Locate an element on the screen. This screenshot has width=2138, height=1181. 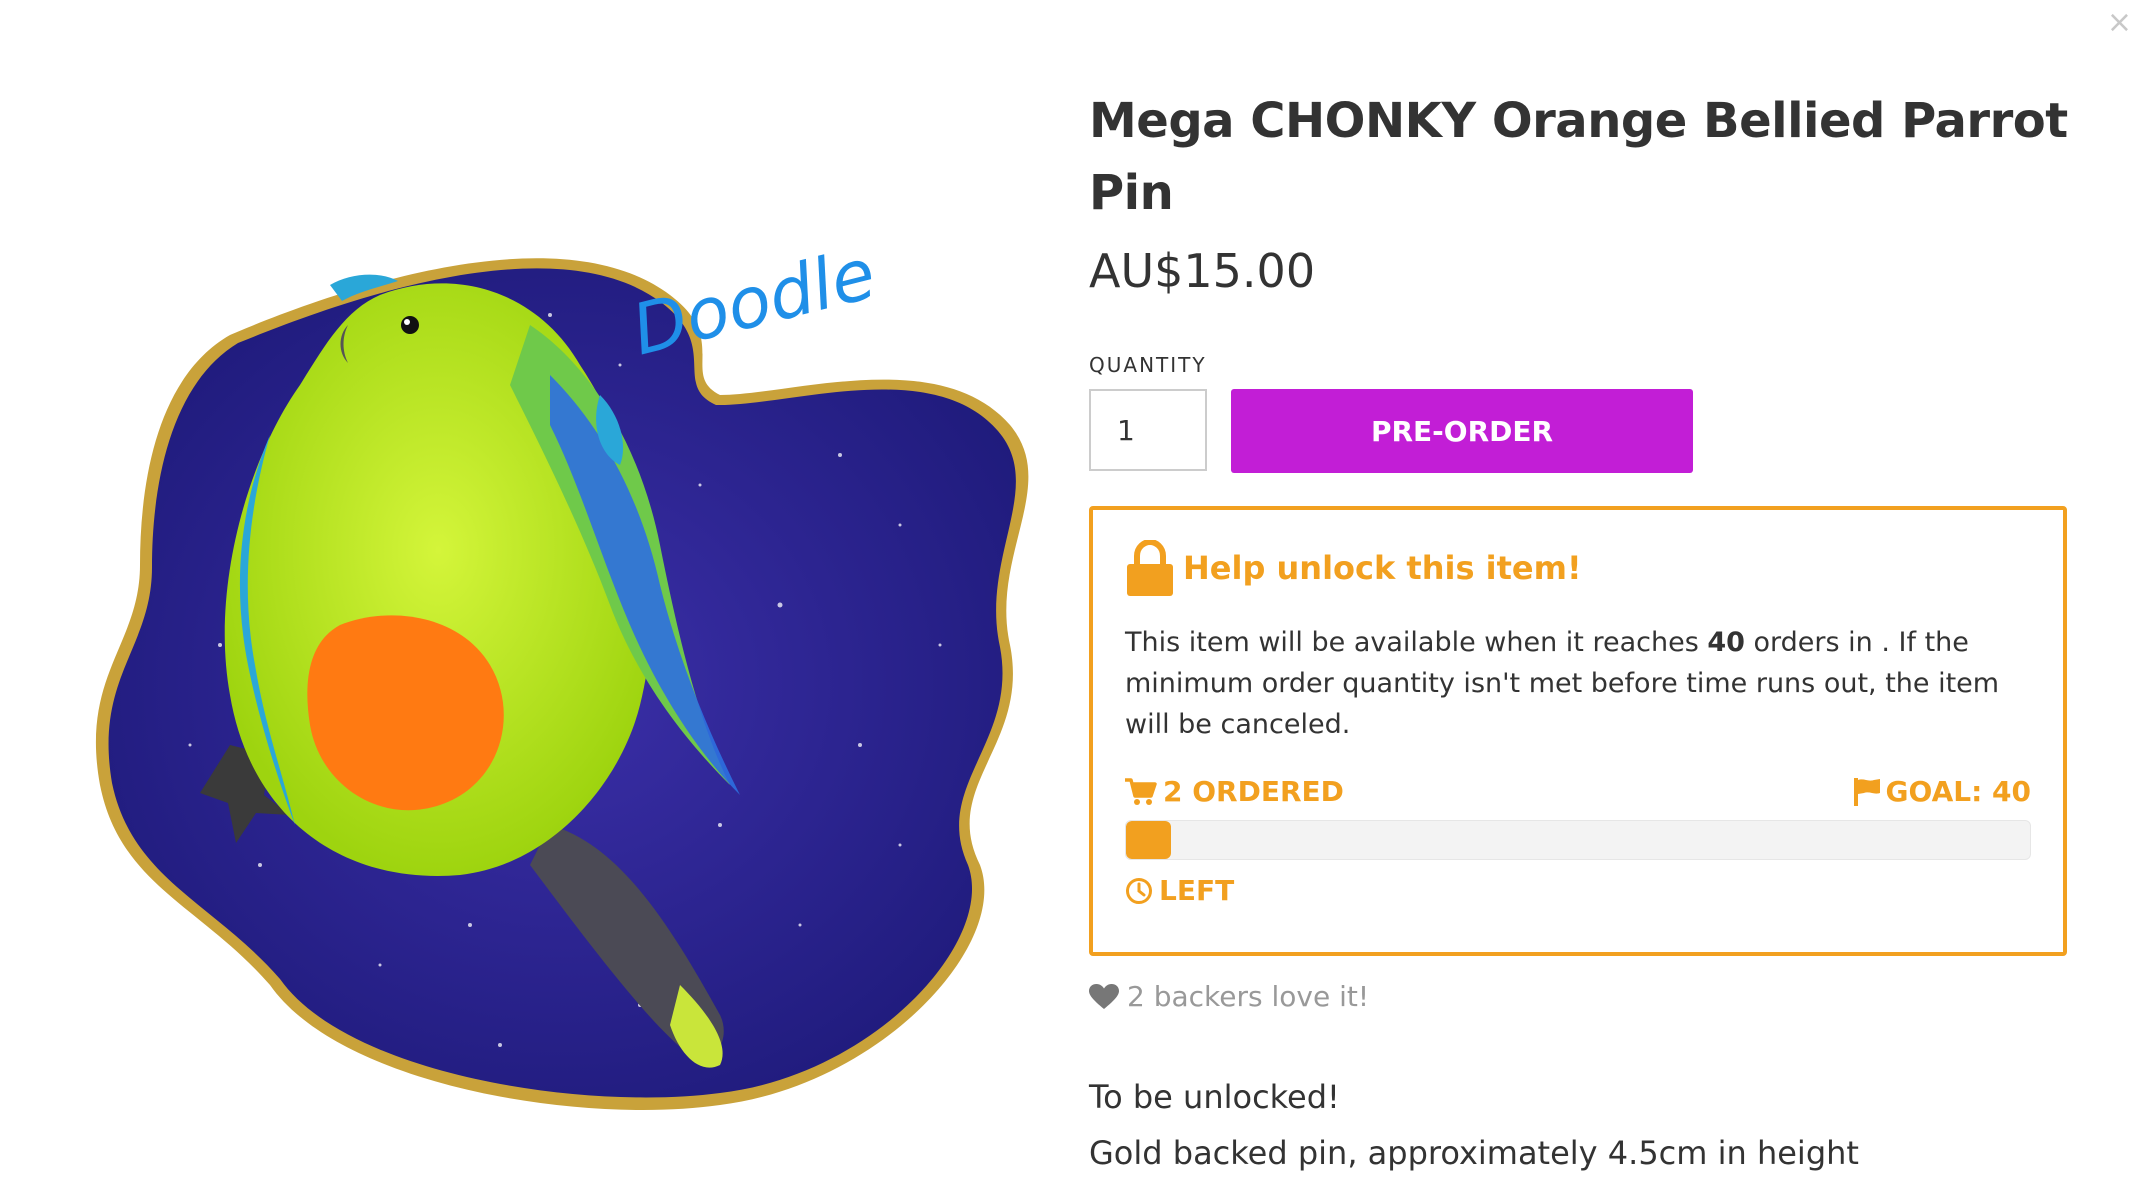
time-left-label: LEFT is located at coordinates (1197, 890).